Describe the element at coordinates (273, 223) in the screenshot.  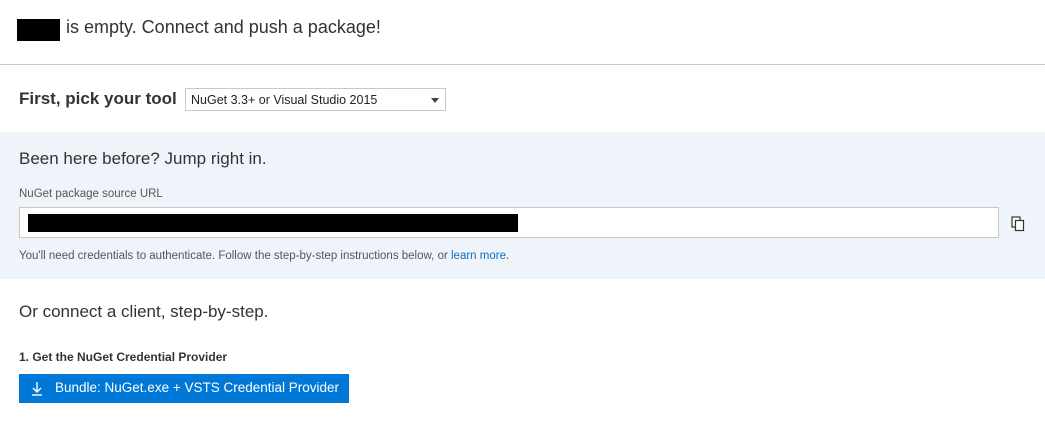
I see `redacted-source-url` at that location.